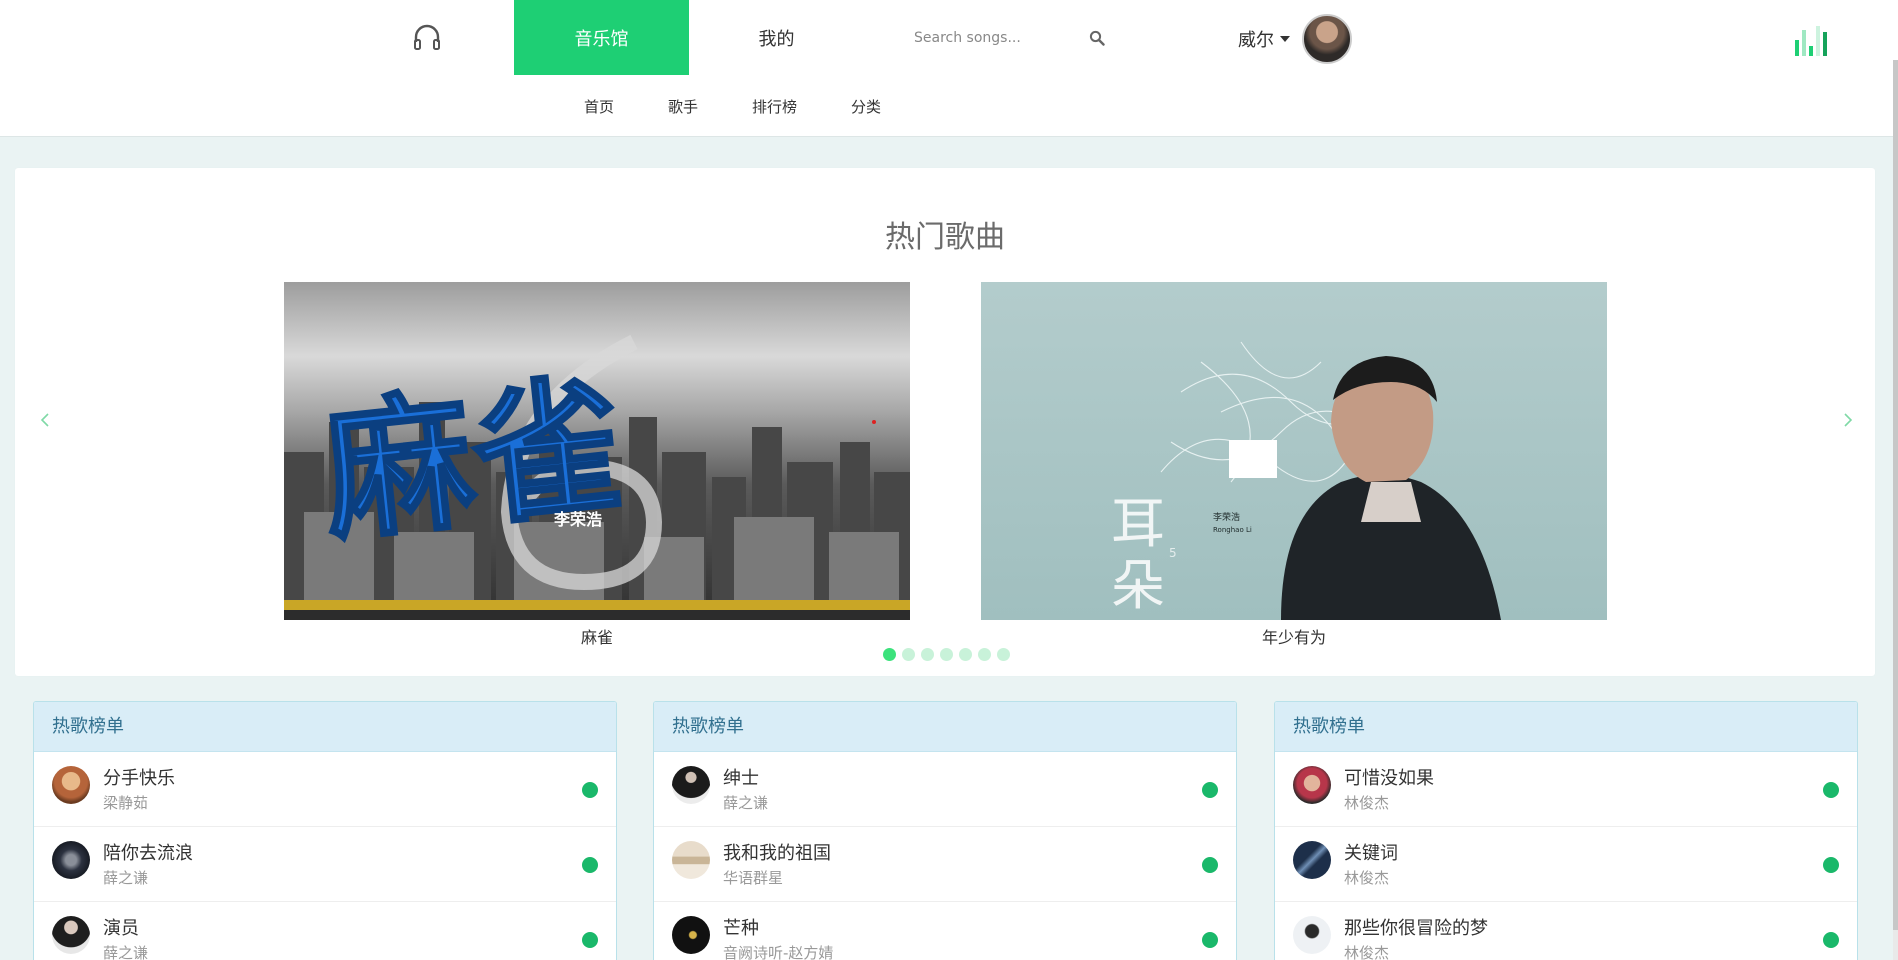  What do you see at coordinates (1232, 530) in the screenshot?
I see `cover-artist-en-text: Ronghao Li` at bounding box center [1232, 530].